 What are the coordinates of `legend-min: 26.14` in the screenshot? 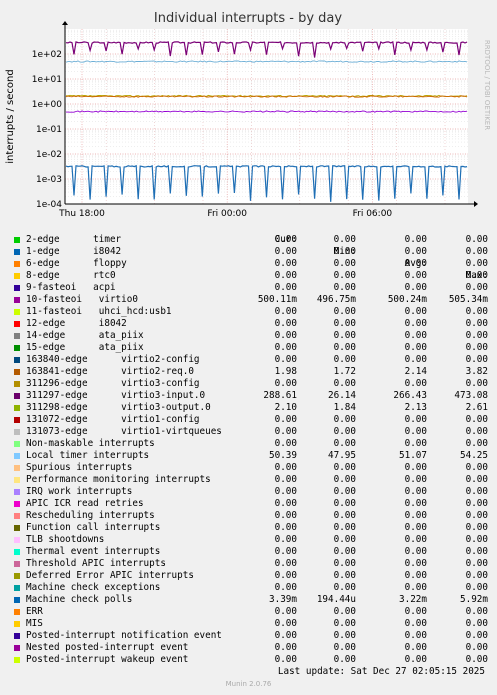 It's located at (342, 395).